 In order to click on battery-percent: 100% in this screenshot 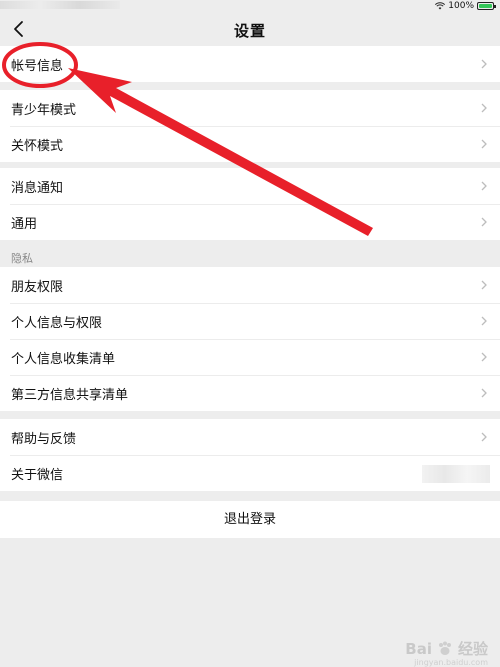, I will do `click(461, 6)`.